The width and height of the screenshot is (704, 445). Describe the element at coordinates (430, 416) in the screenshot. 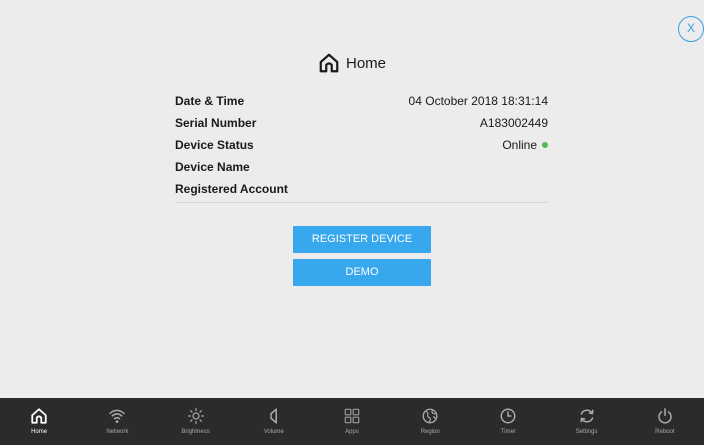

I see `globe-icon` at that location.